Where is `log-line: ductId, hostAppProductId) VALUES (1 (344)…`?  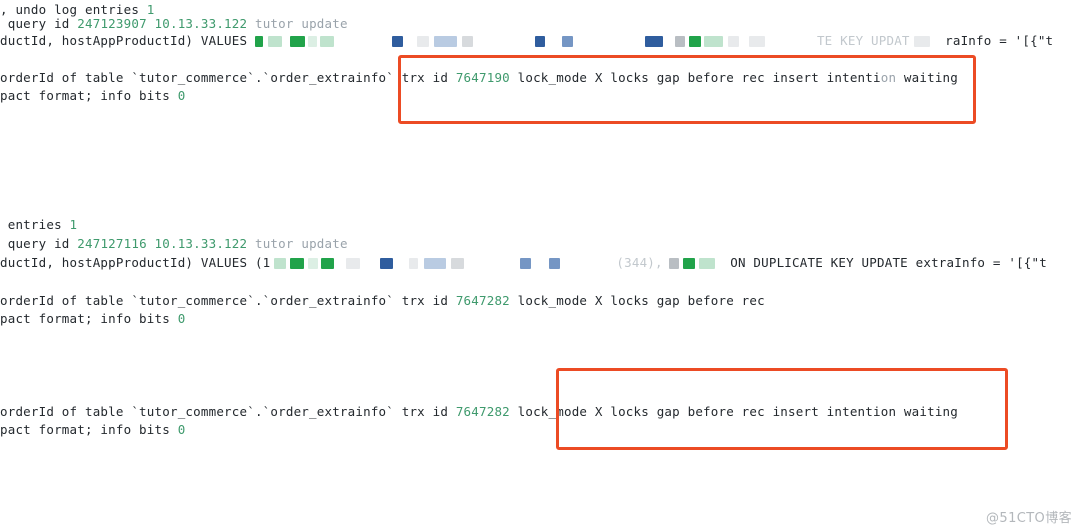
log-line: ductId, hostAppProductId) VALUES (1 (344)… is located at coordinates (523, 263).